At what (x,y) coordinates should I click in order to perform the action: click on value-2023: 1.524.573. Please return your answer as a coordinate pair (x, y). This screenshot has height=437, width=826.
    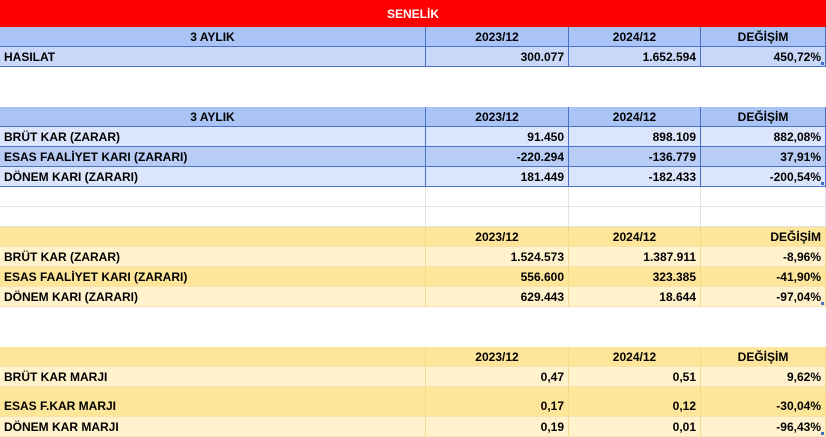
    Looking at the image, I should click on (497, 257).